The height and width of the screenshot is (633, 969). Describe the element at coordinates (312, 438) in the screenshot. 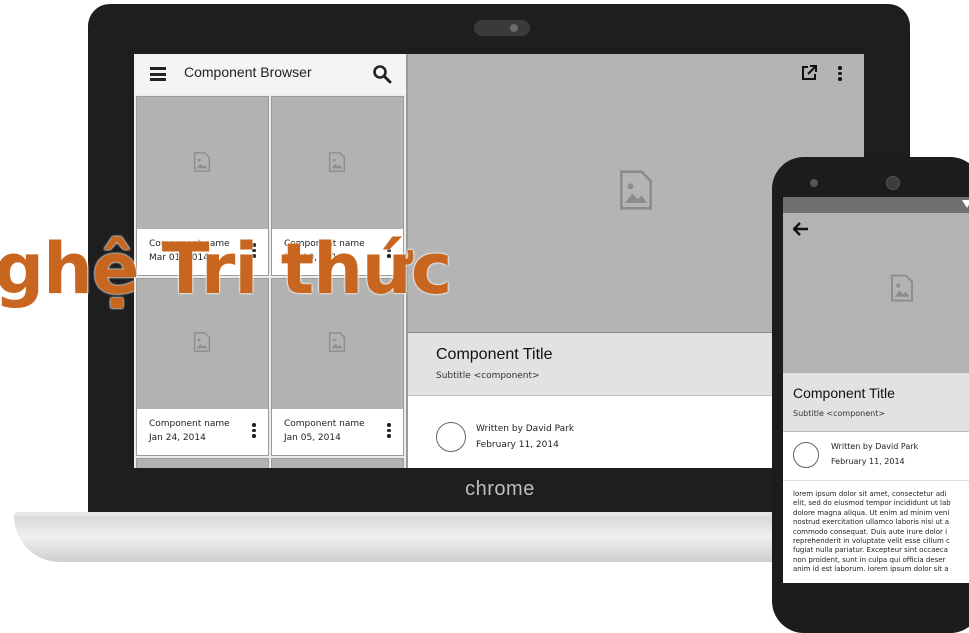

I see `card-date: Jan 05, 2014` at that location.